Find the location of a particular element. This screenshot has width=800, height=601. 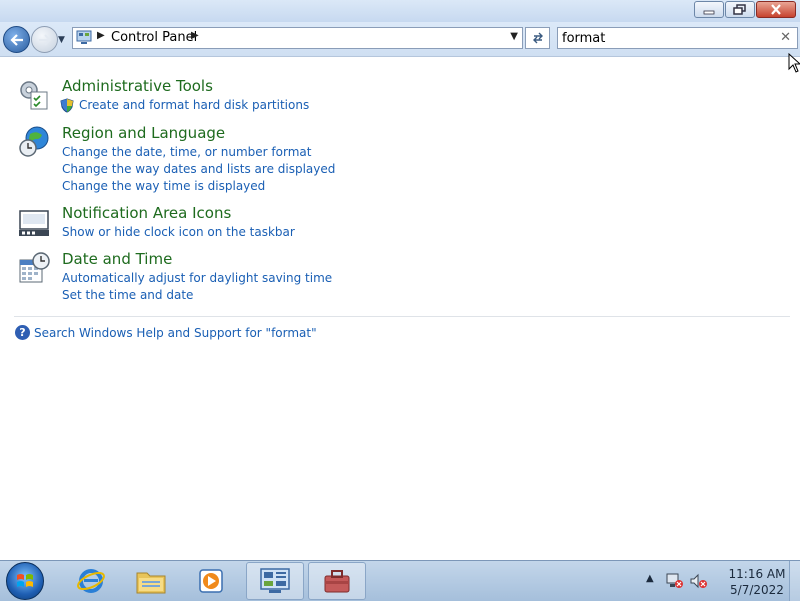

globe-clock-icon is located at coordinates (34, 141).